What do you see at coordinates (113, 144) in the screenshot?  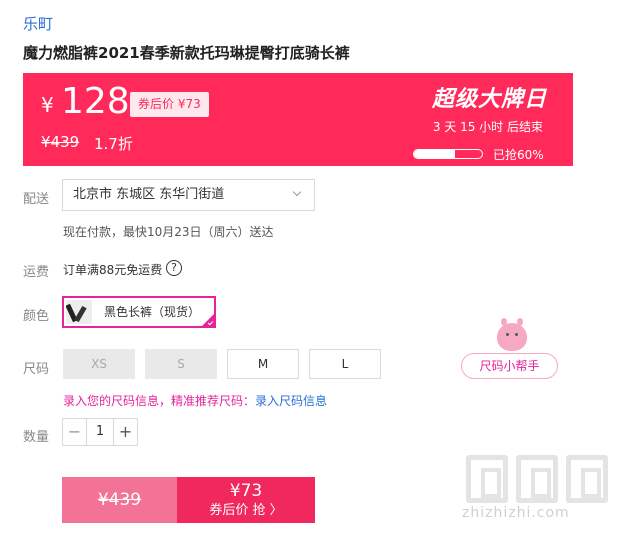 I see `discount-rate: 1.7折` at bounding box center [113, 144].